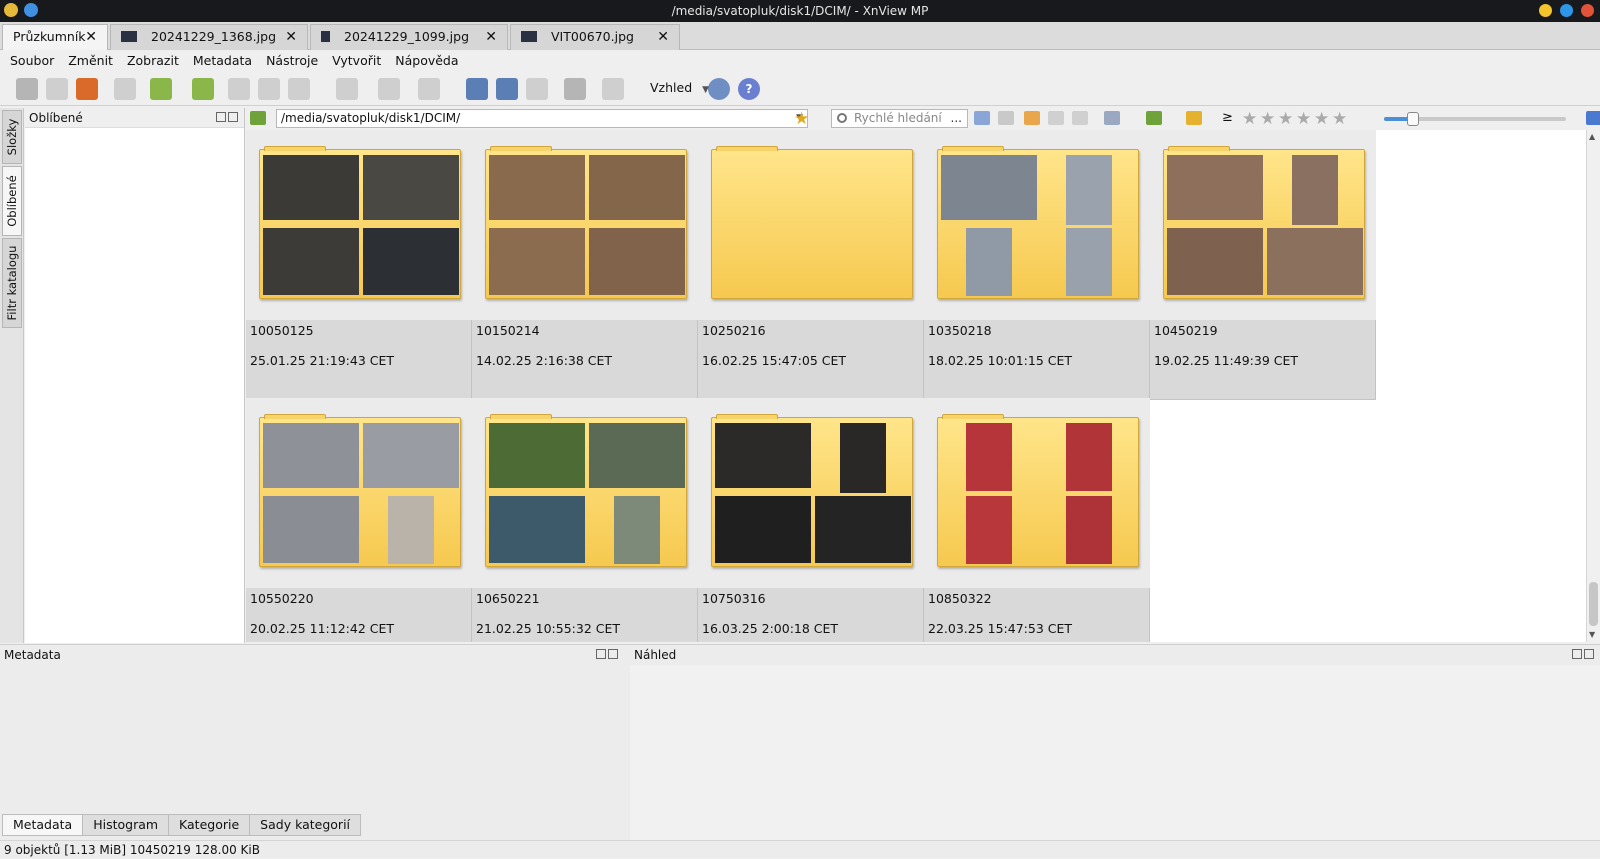  I want to click on find-icon, so click(507, 89).